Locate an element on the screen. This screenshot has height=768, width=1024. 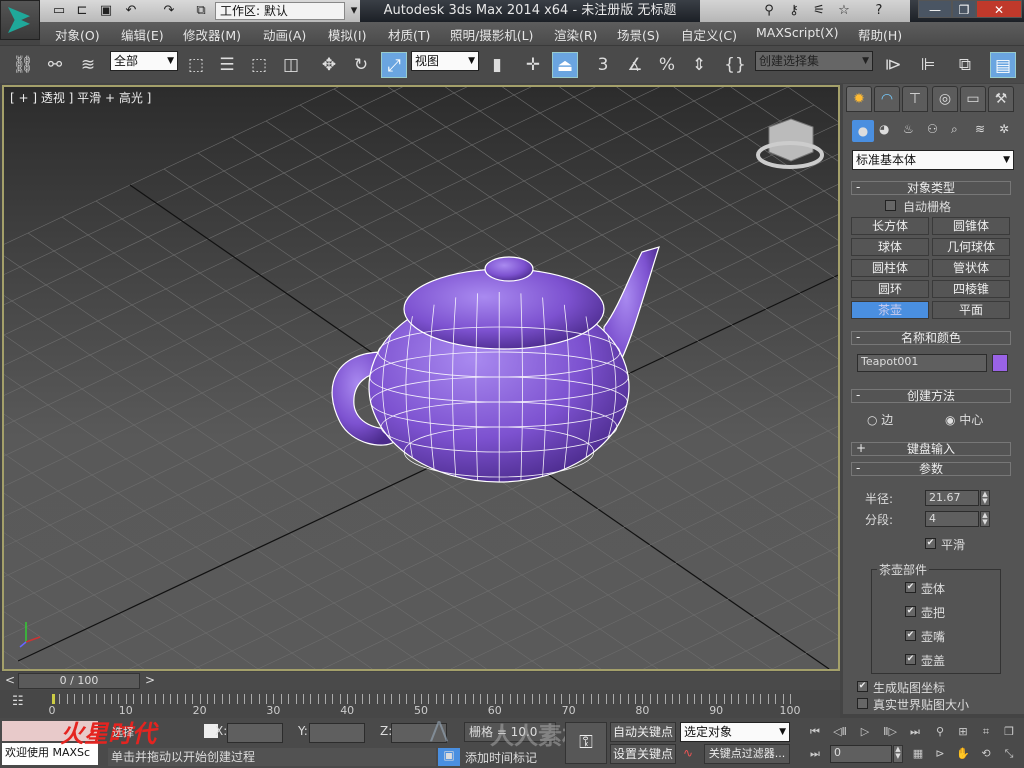
menu-lighting-camera: 照明/摄影机(L) is located at coordinates (491, 34).